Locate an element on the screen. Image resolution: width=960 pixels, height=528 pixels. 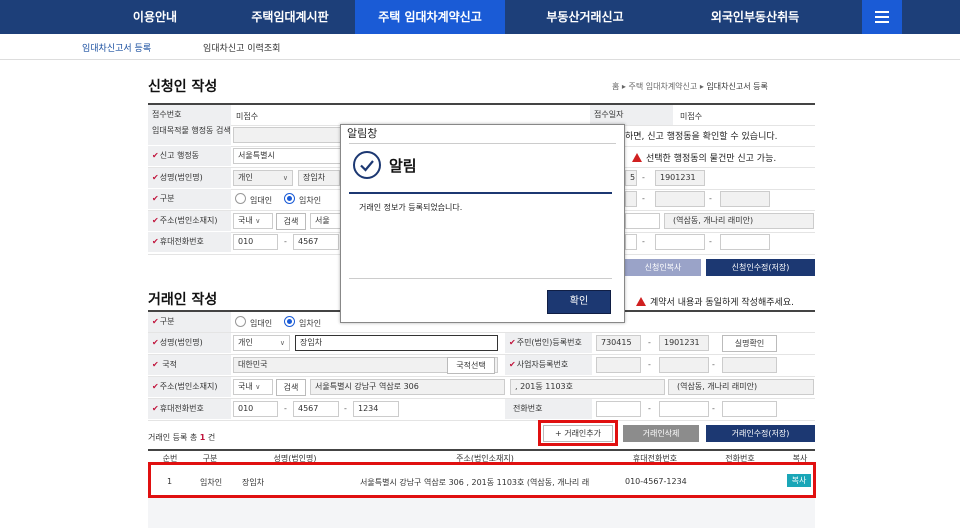
applicant-section-title: 신청인 작성 is located at coordinates (183, 87).